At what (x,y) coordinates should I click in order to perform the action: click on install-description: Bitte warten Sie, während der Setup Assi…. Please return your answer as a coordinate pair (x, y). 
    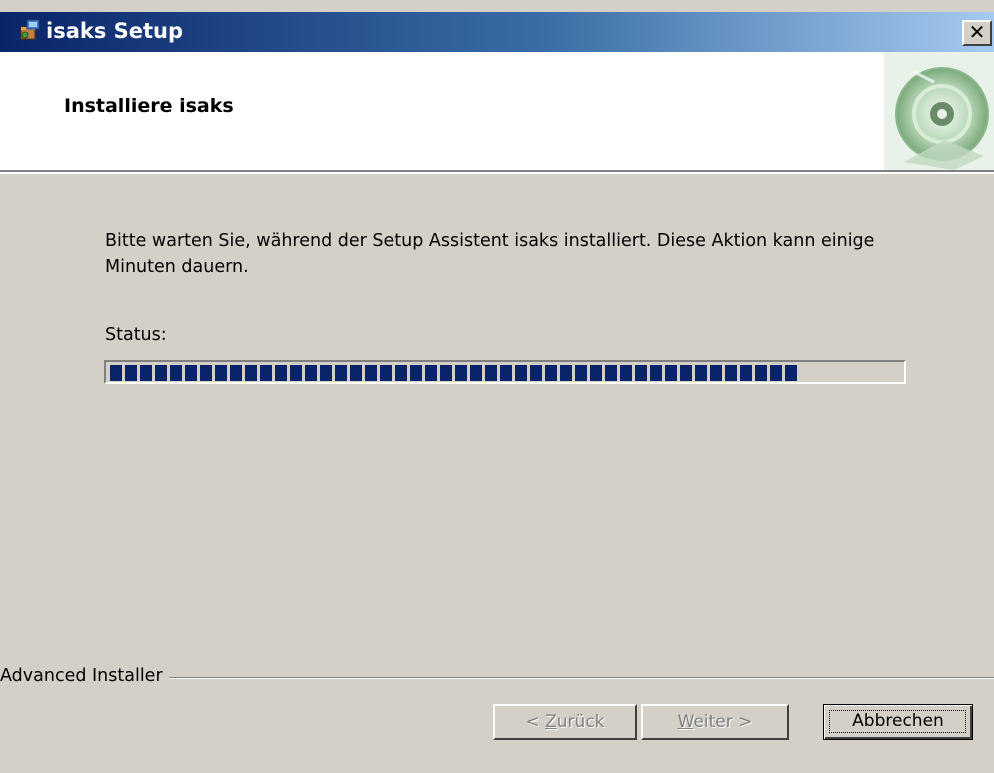
    Looking at the image, I should click on (490, 254).